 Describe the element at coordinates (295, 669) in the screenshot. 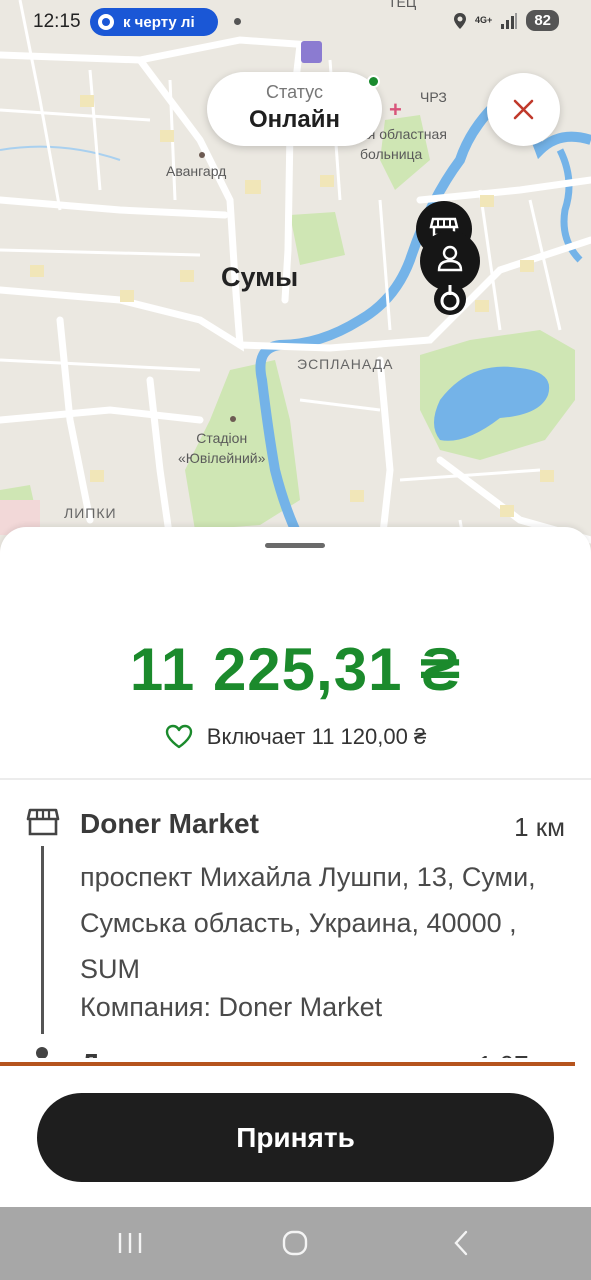

I see `order-price: 11 225,31 ₴` at that location.